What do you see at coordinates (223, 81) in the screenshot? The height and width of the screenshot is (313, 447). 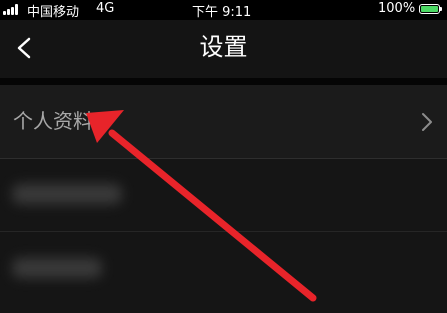 I see `section-divider` at bounding box center [223, 81].